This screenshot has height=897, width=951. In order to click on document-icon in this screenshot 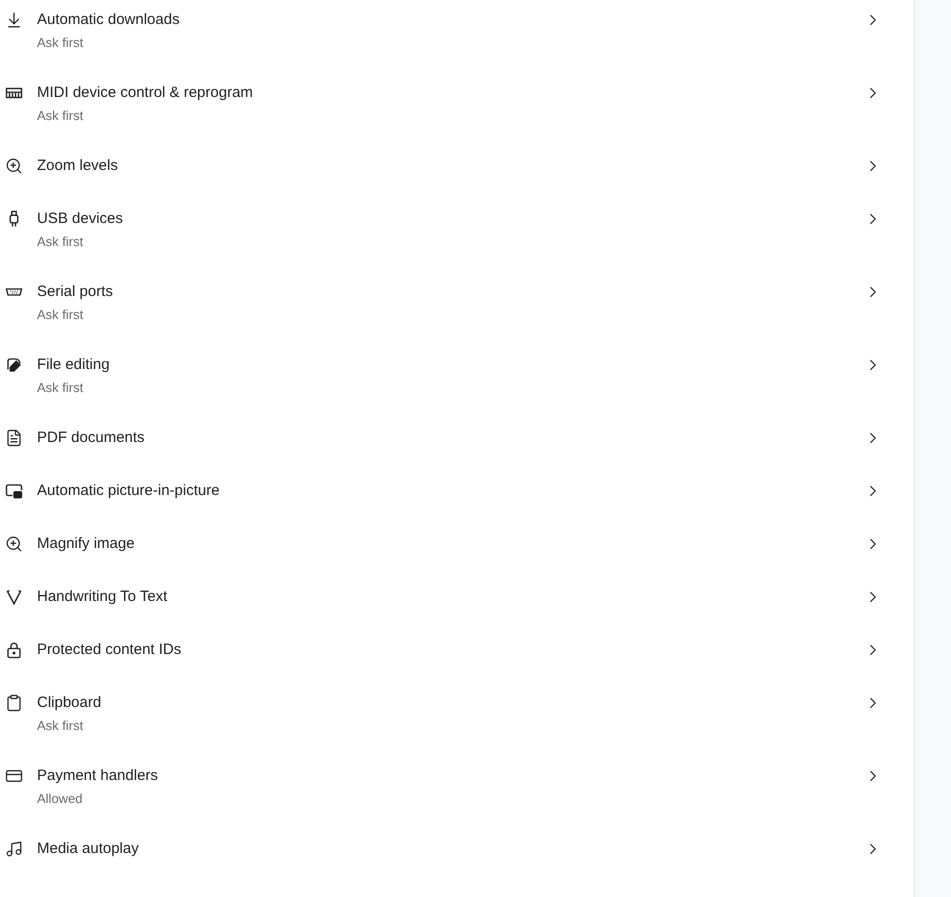, I will do `click(14, 438)`.